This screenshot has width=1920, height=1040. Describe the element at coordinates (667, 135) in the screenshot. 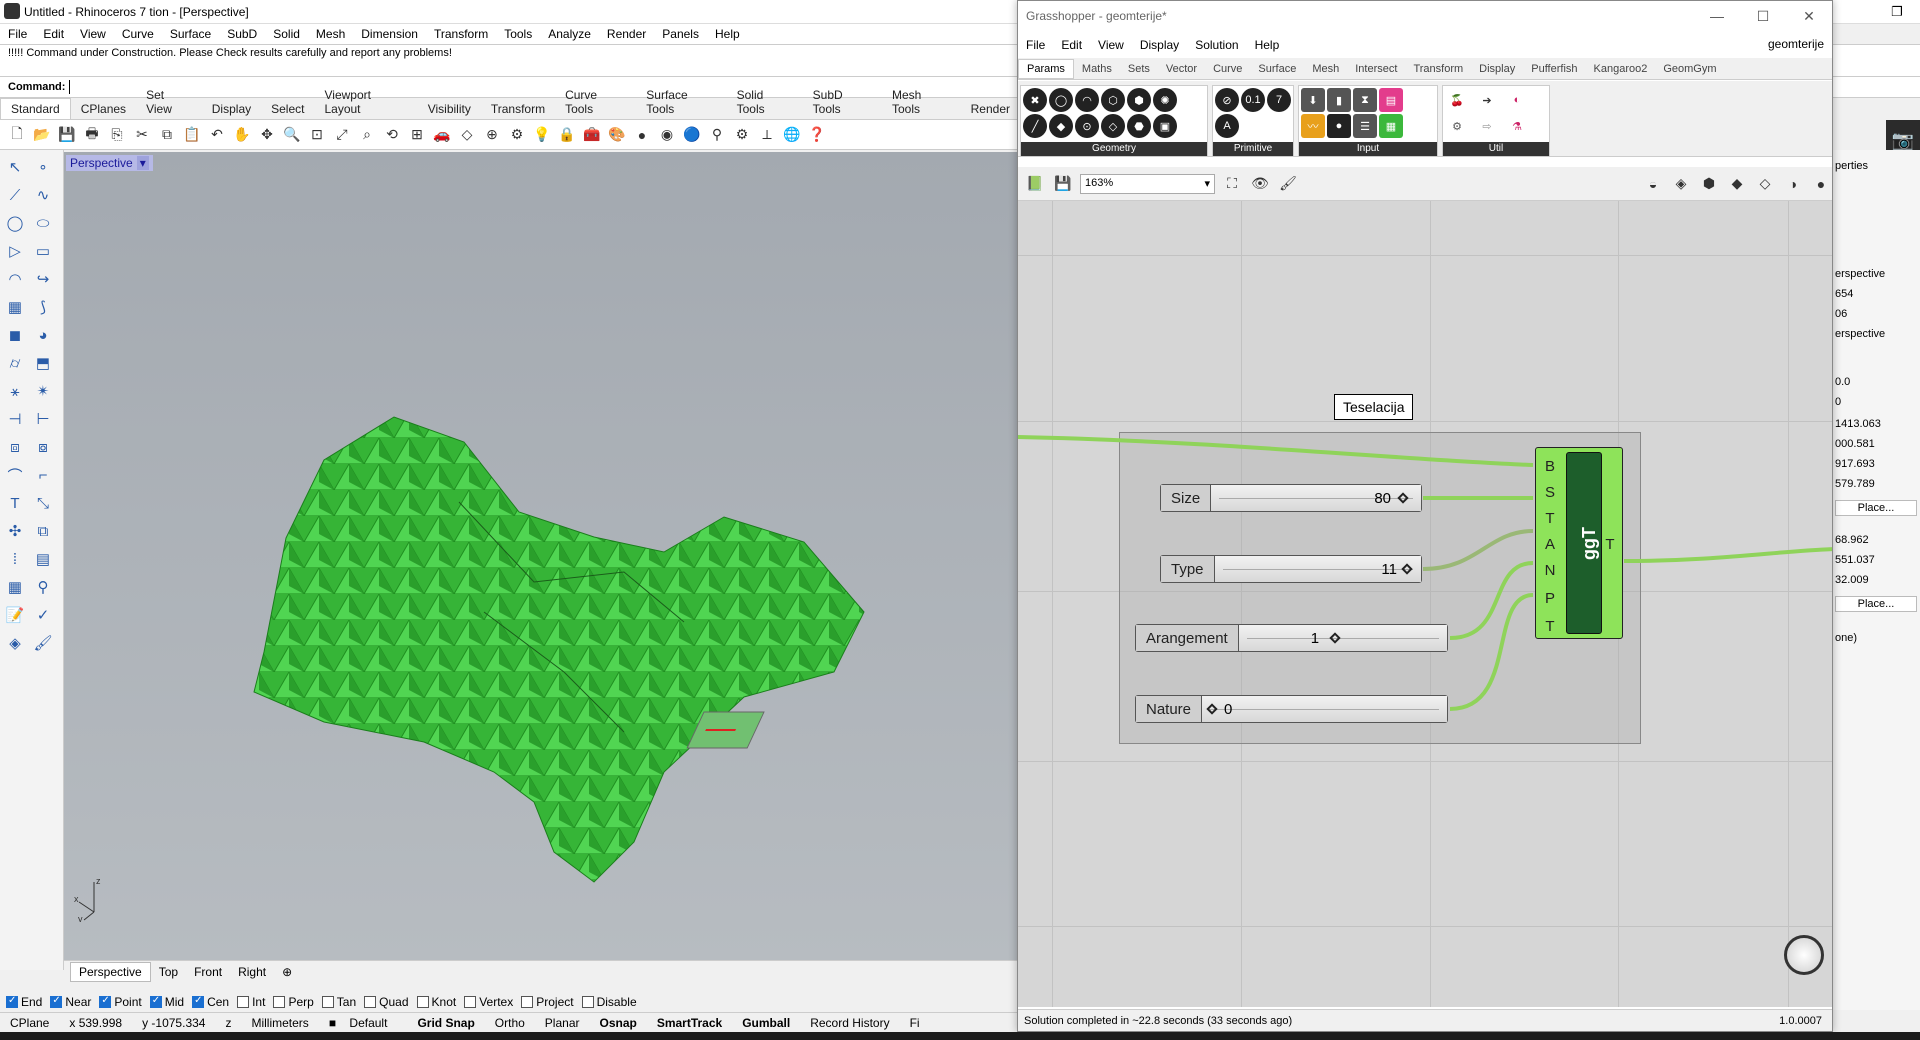

I see `rendered-sphere-icon: ◉` at that location.